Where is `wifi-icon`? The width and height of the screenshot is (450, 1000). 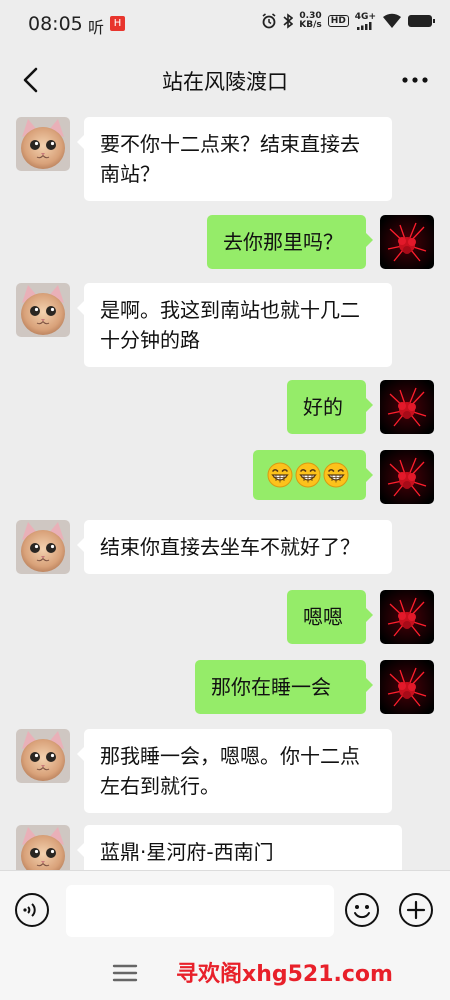
wifi-icon is located at coordinates (392, 20).